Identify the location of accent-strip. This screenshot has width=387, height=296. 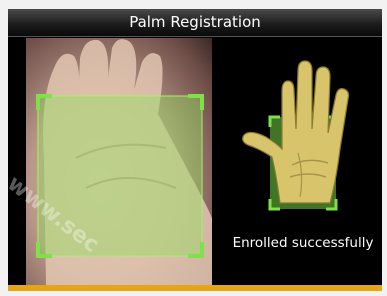
(195, 288).